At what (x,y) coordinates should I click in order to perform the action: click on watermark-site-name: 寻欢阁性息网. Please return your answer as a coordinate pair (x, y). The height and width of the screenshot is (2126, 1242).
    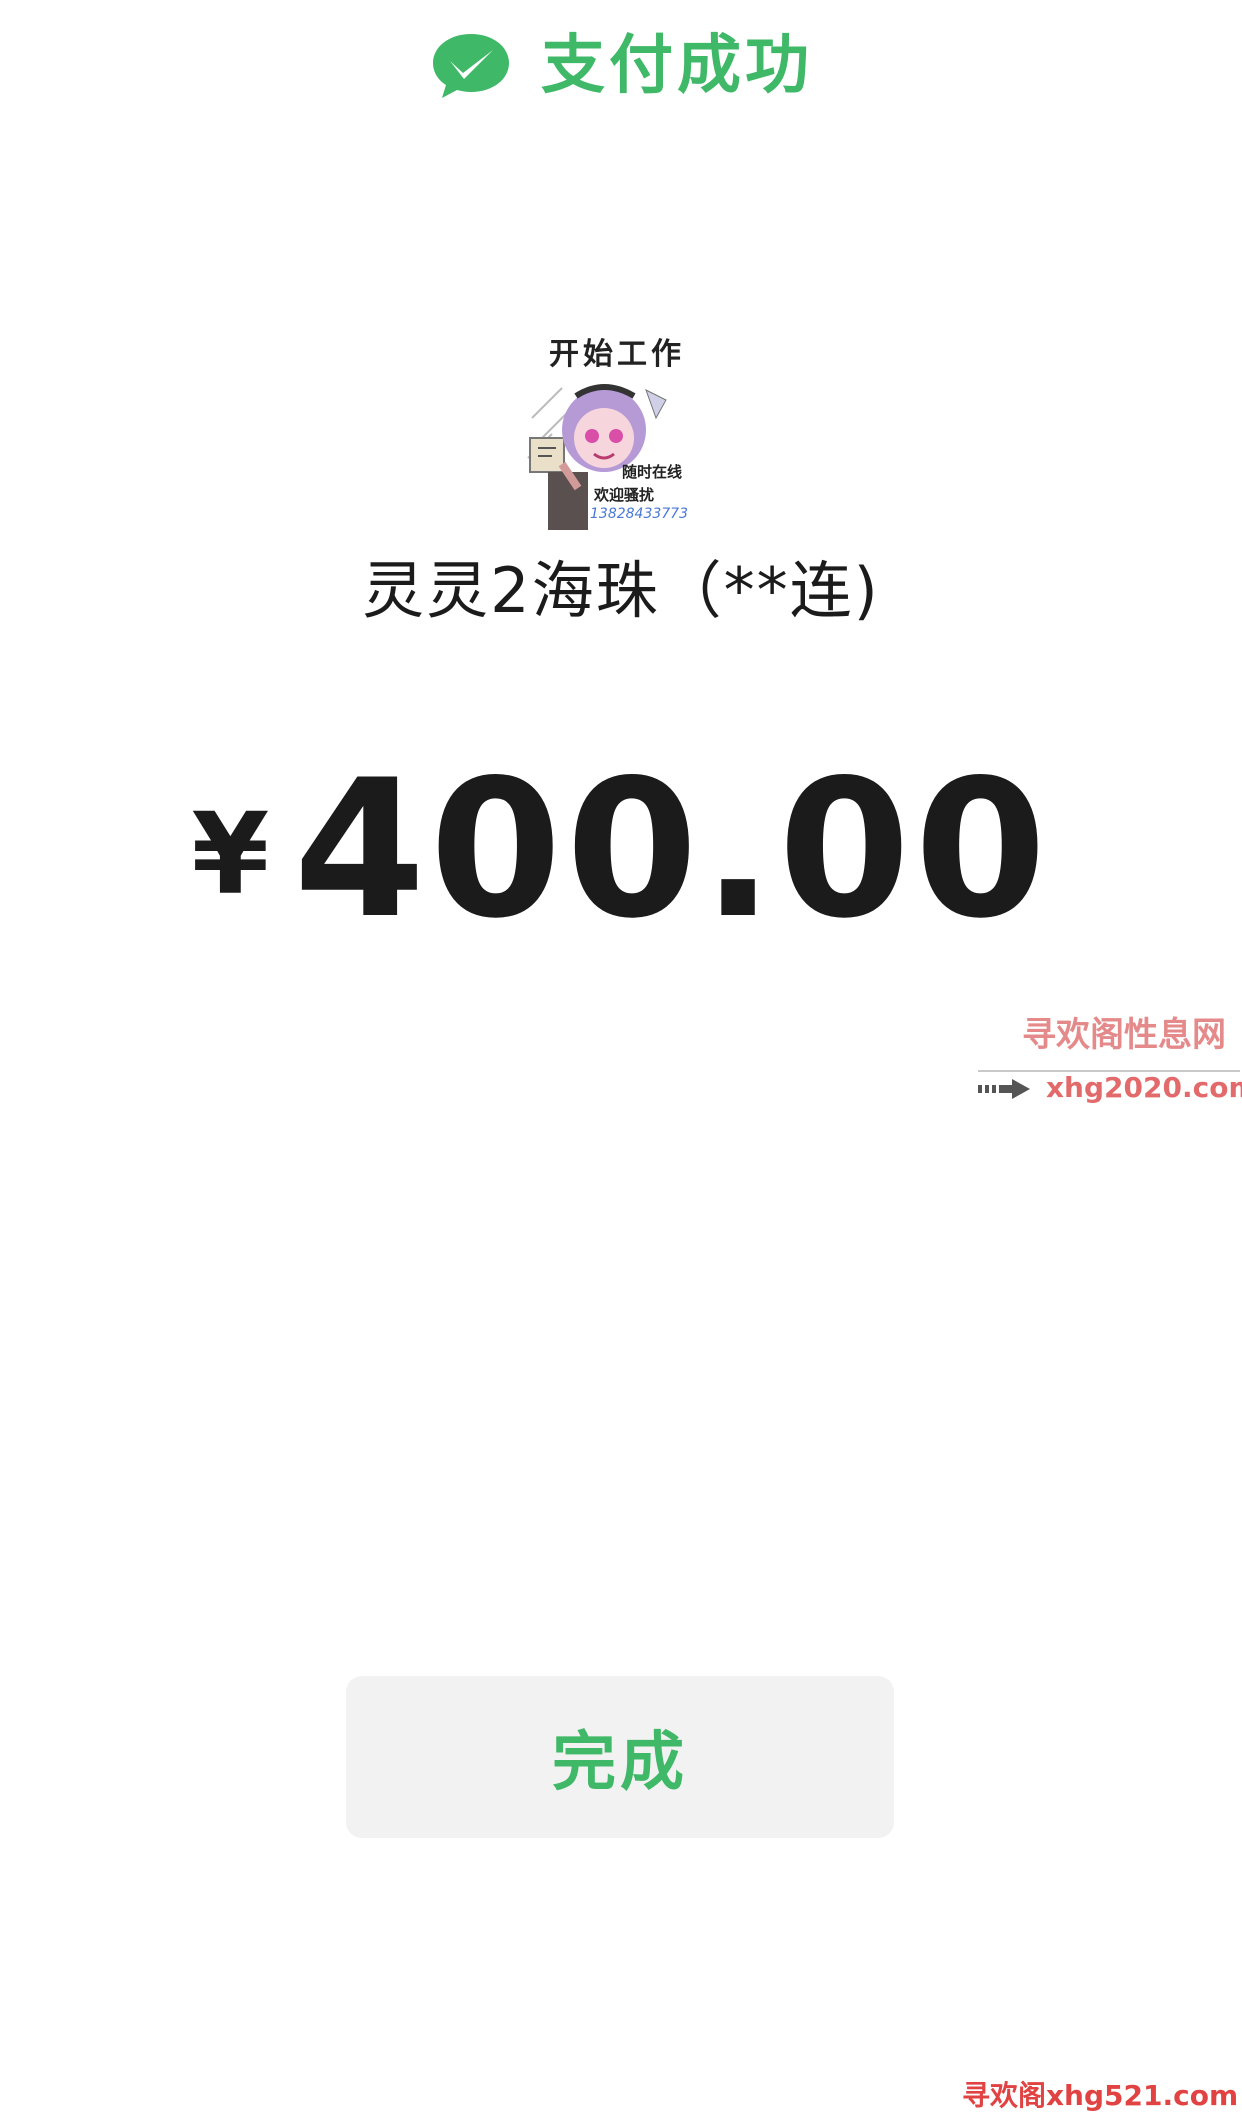
    Looking at the image, I should click on (1124, 1035).